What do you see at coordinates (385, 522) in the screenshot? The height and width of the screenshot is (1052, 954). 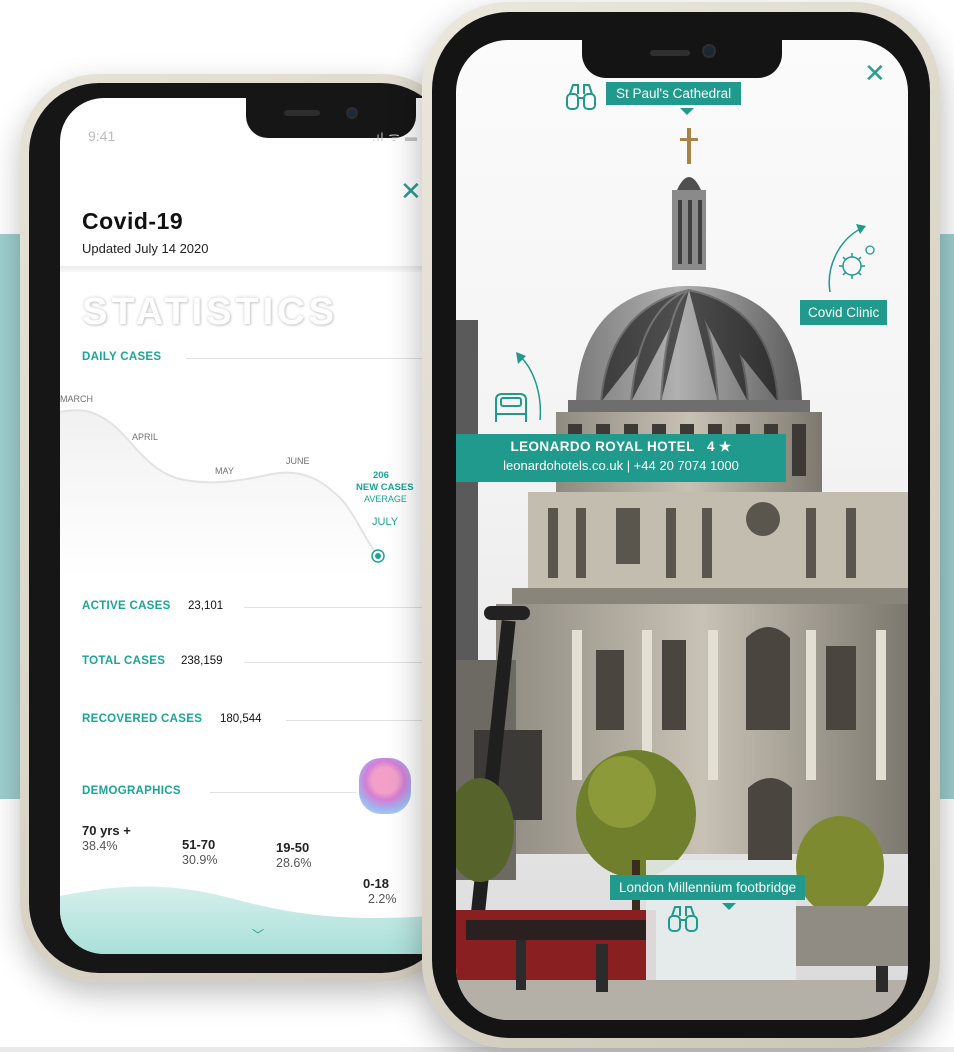 I see `month-label-july: JULY` at bounding box center [385, 522].